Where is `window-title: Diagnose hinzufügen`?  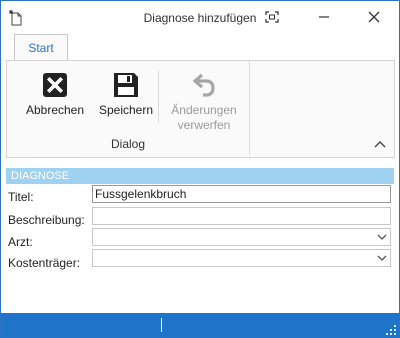
window-title: Diagnose hinzufügen is located at coordinates (200, 18).